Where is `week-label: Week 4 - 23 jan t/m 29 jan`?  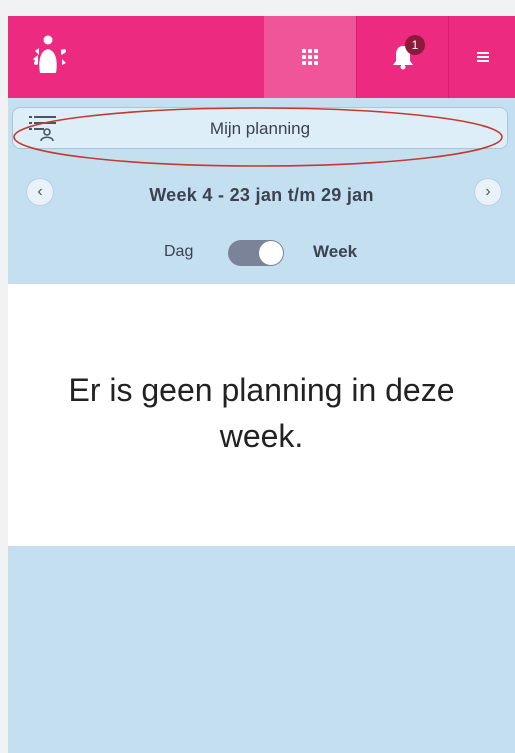 week-label: Week 4 - 23 jan t/m 29 jan is located at coordinates (261, 195).